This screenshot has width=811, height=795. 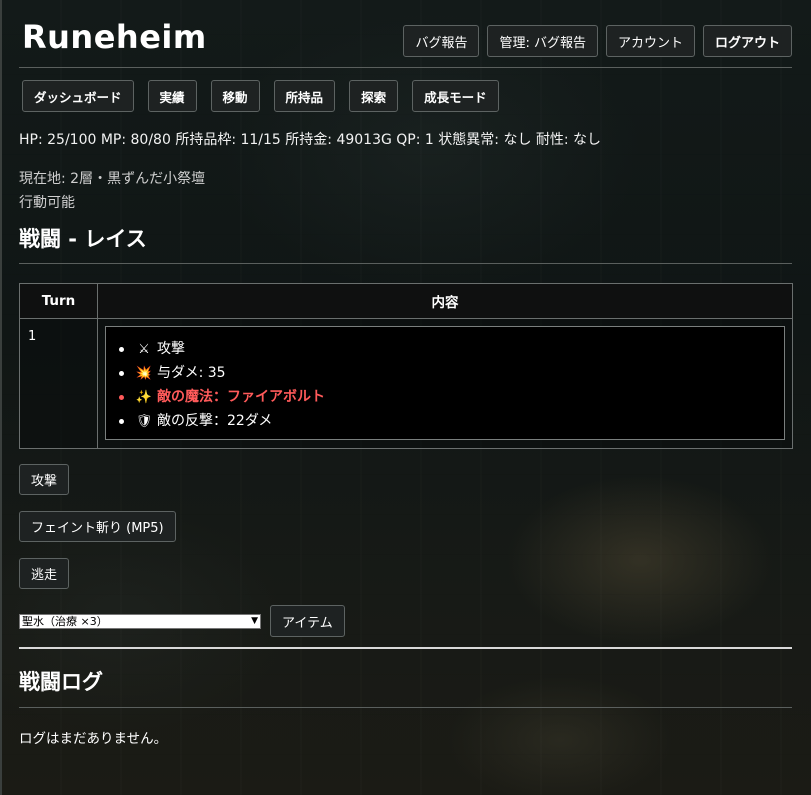 What do you see at coordinates (215, 421) in the screenshot?
I see `event-text: 敵の反撃：22ダメ` at bounding box center [215, 421].